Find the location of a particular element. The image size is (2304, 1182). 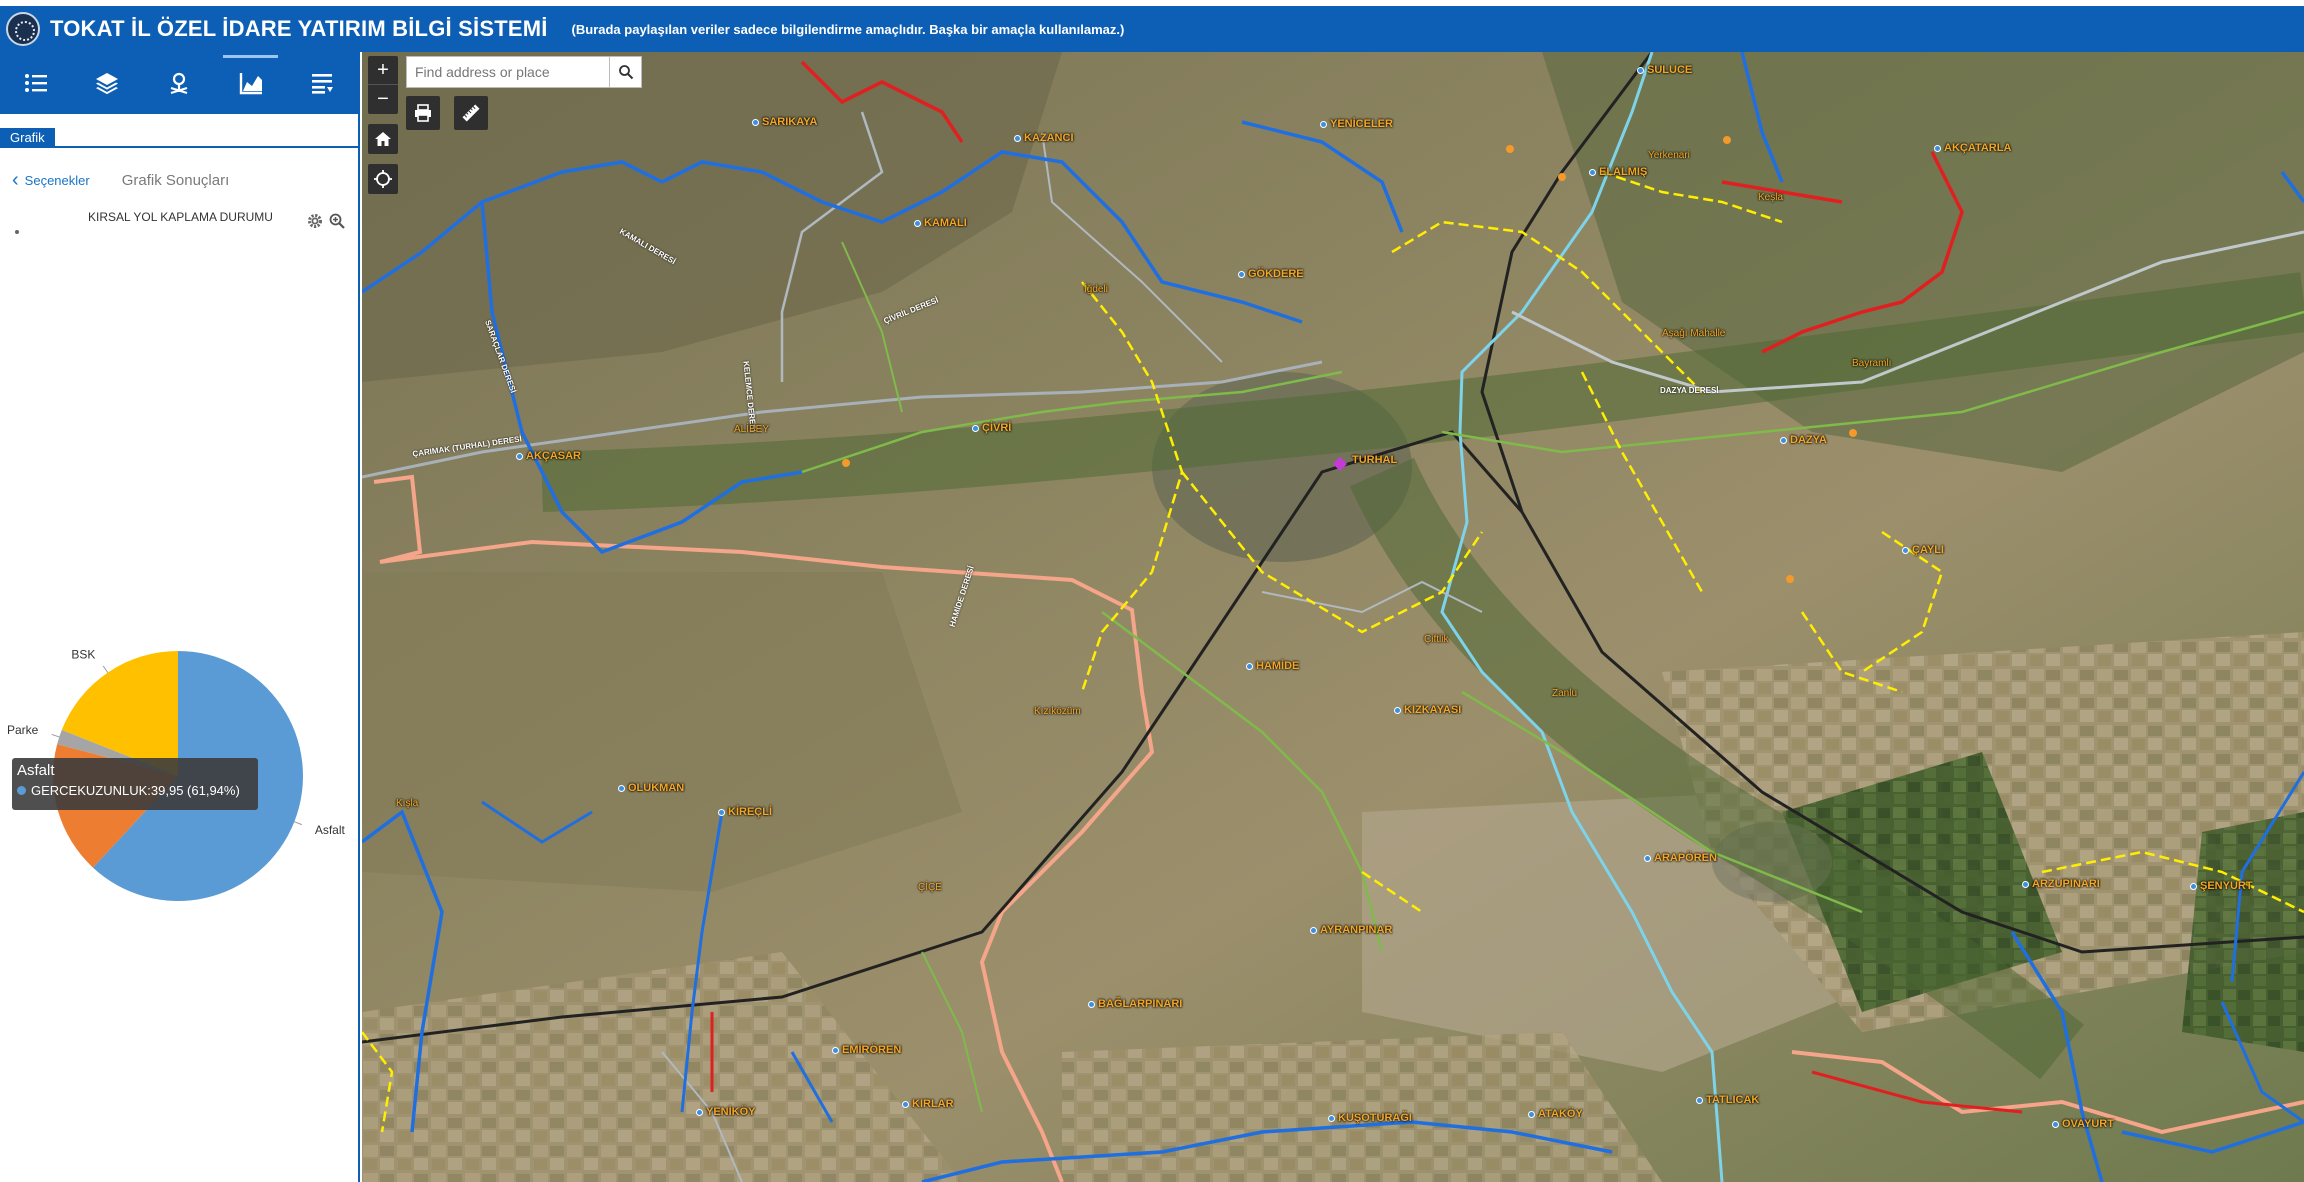

tooltip-swatch is located at coordinates (21, 790).